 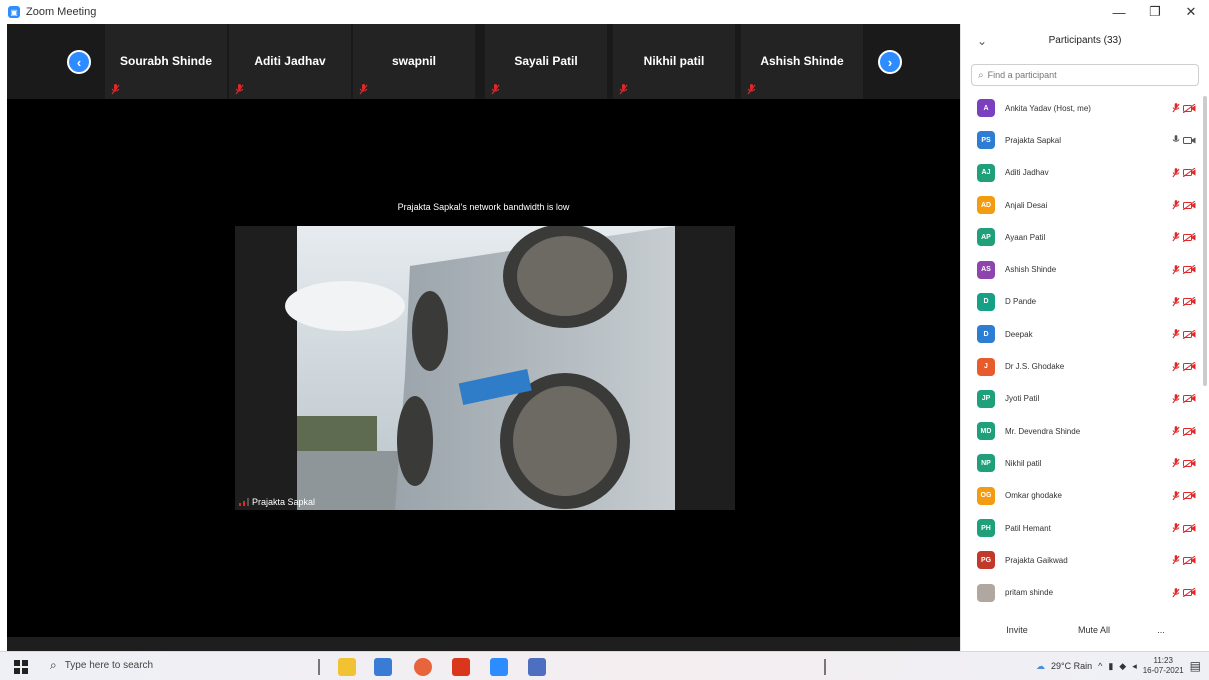 What do you see at coordinates (1100, 666) in the screenshot?
I see `chevron-up-icon: ^` at bounding box center [1100, 666].